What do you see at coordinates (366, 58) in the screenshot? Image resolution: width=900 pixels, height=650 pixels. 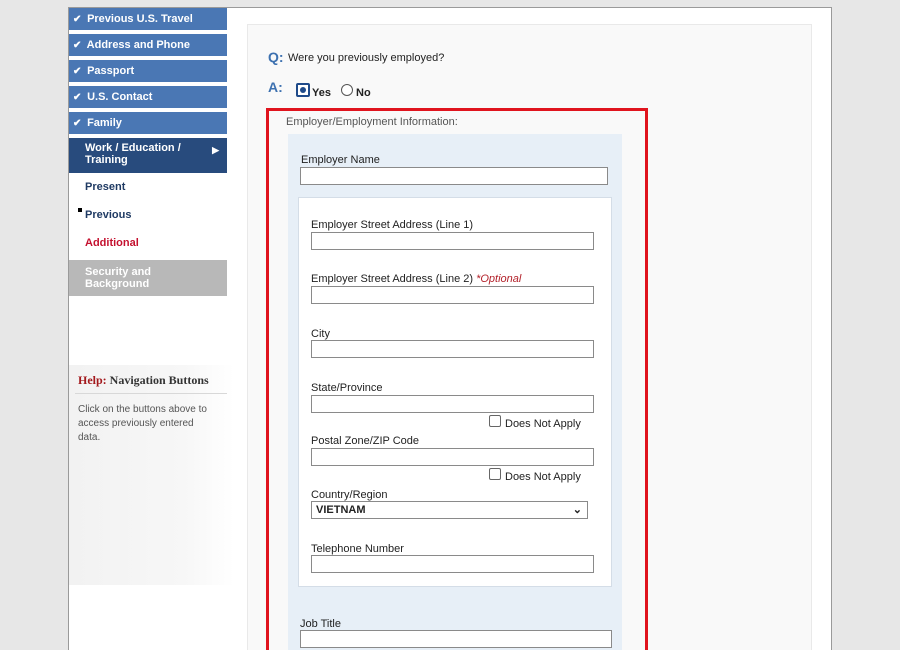 I see `question-text: Were you previously employed?` at bounding box center [366, 58].